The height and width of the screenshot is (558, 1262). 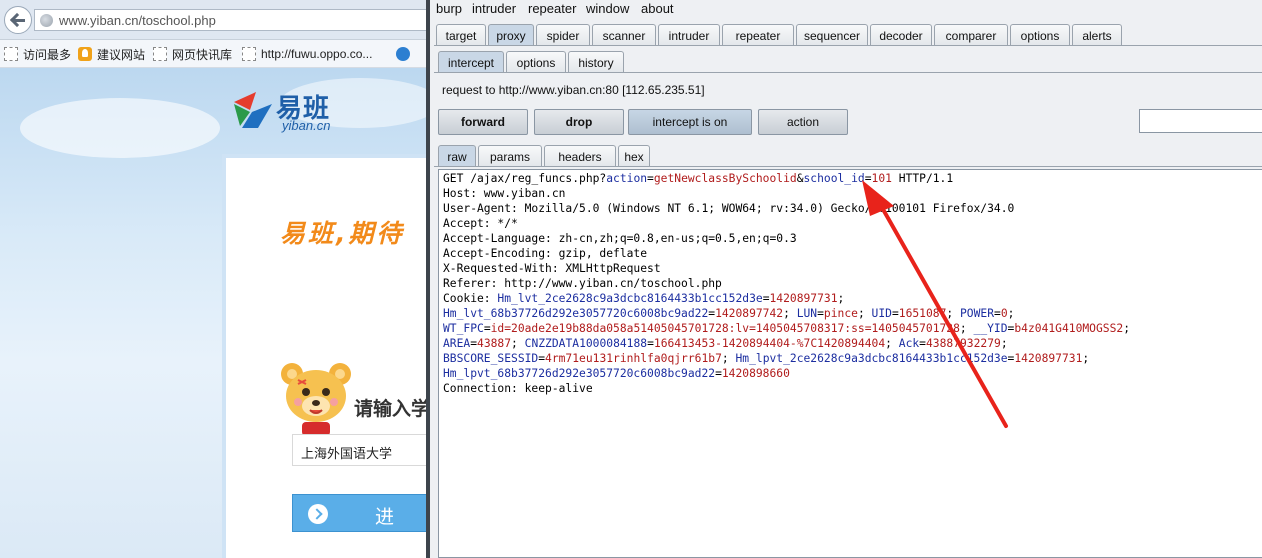 What do you see at coordinates (463, 328) in the screenshot?
I see `param-name: WT_FPC` at bounding box center [463, 328].